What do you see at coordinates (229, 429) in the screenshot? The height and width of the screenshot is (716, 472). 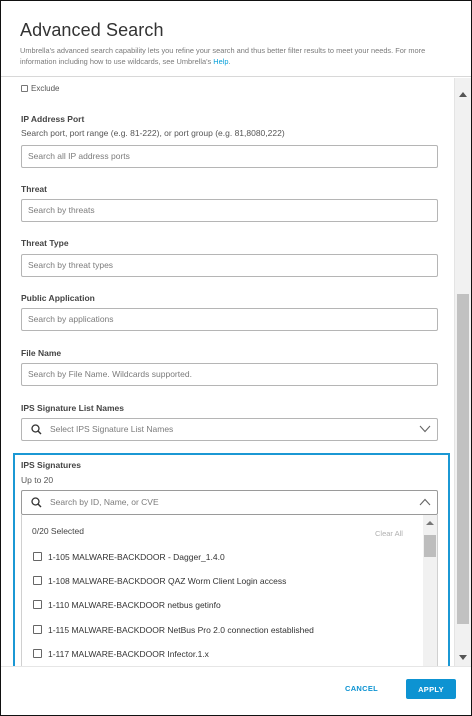 I see `ips-list-select: Select IPS Signature List Names` at bounding box center [229, 429].